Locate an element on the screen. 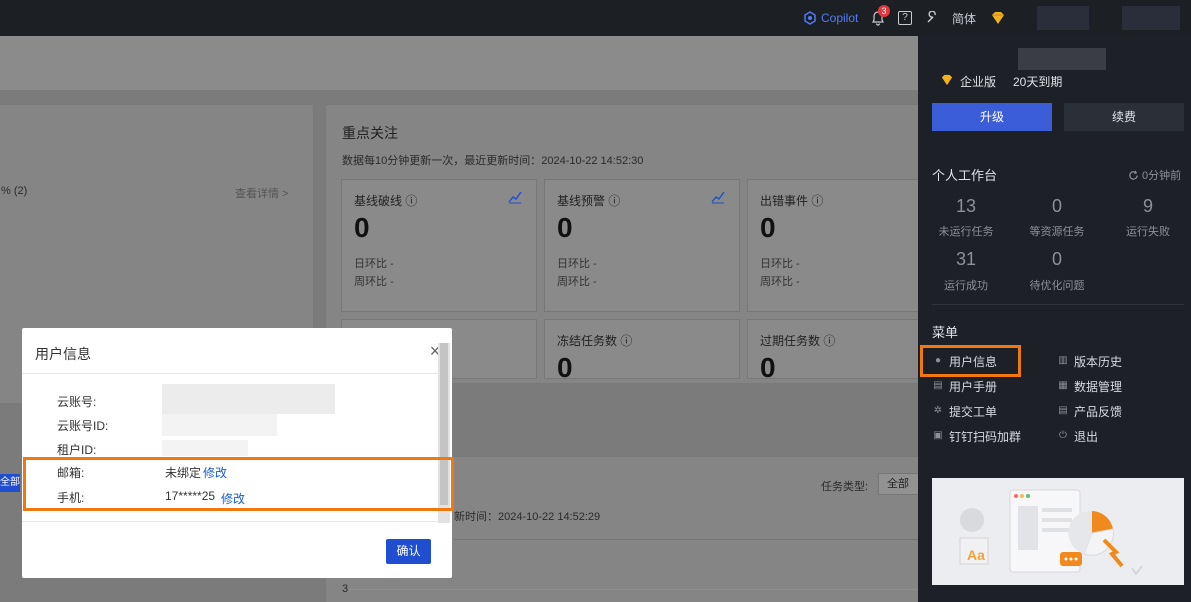 This screenshot has height=602, width=1191. focus-title: 重点关注 is located at coordinates (370, 133).